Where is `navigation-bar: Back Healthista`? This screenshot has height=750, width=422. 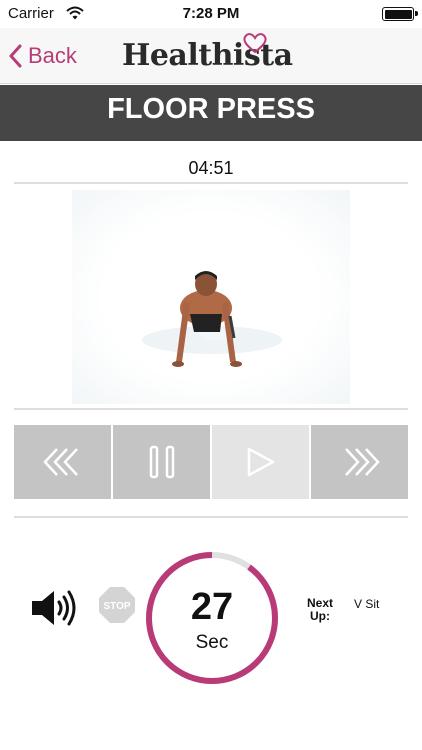
navigation-bar: Back Healthista is located at coordinates (211, 56).